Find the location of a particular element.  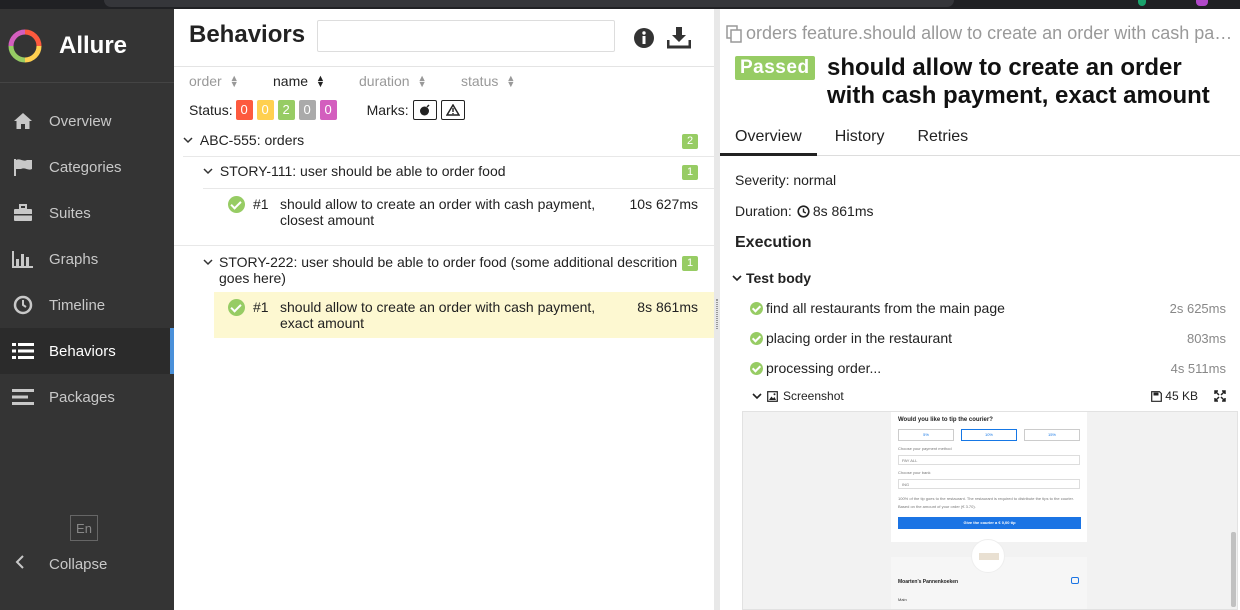

expand-icon is located at coordinates (1220, 396).